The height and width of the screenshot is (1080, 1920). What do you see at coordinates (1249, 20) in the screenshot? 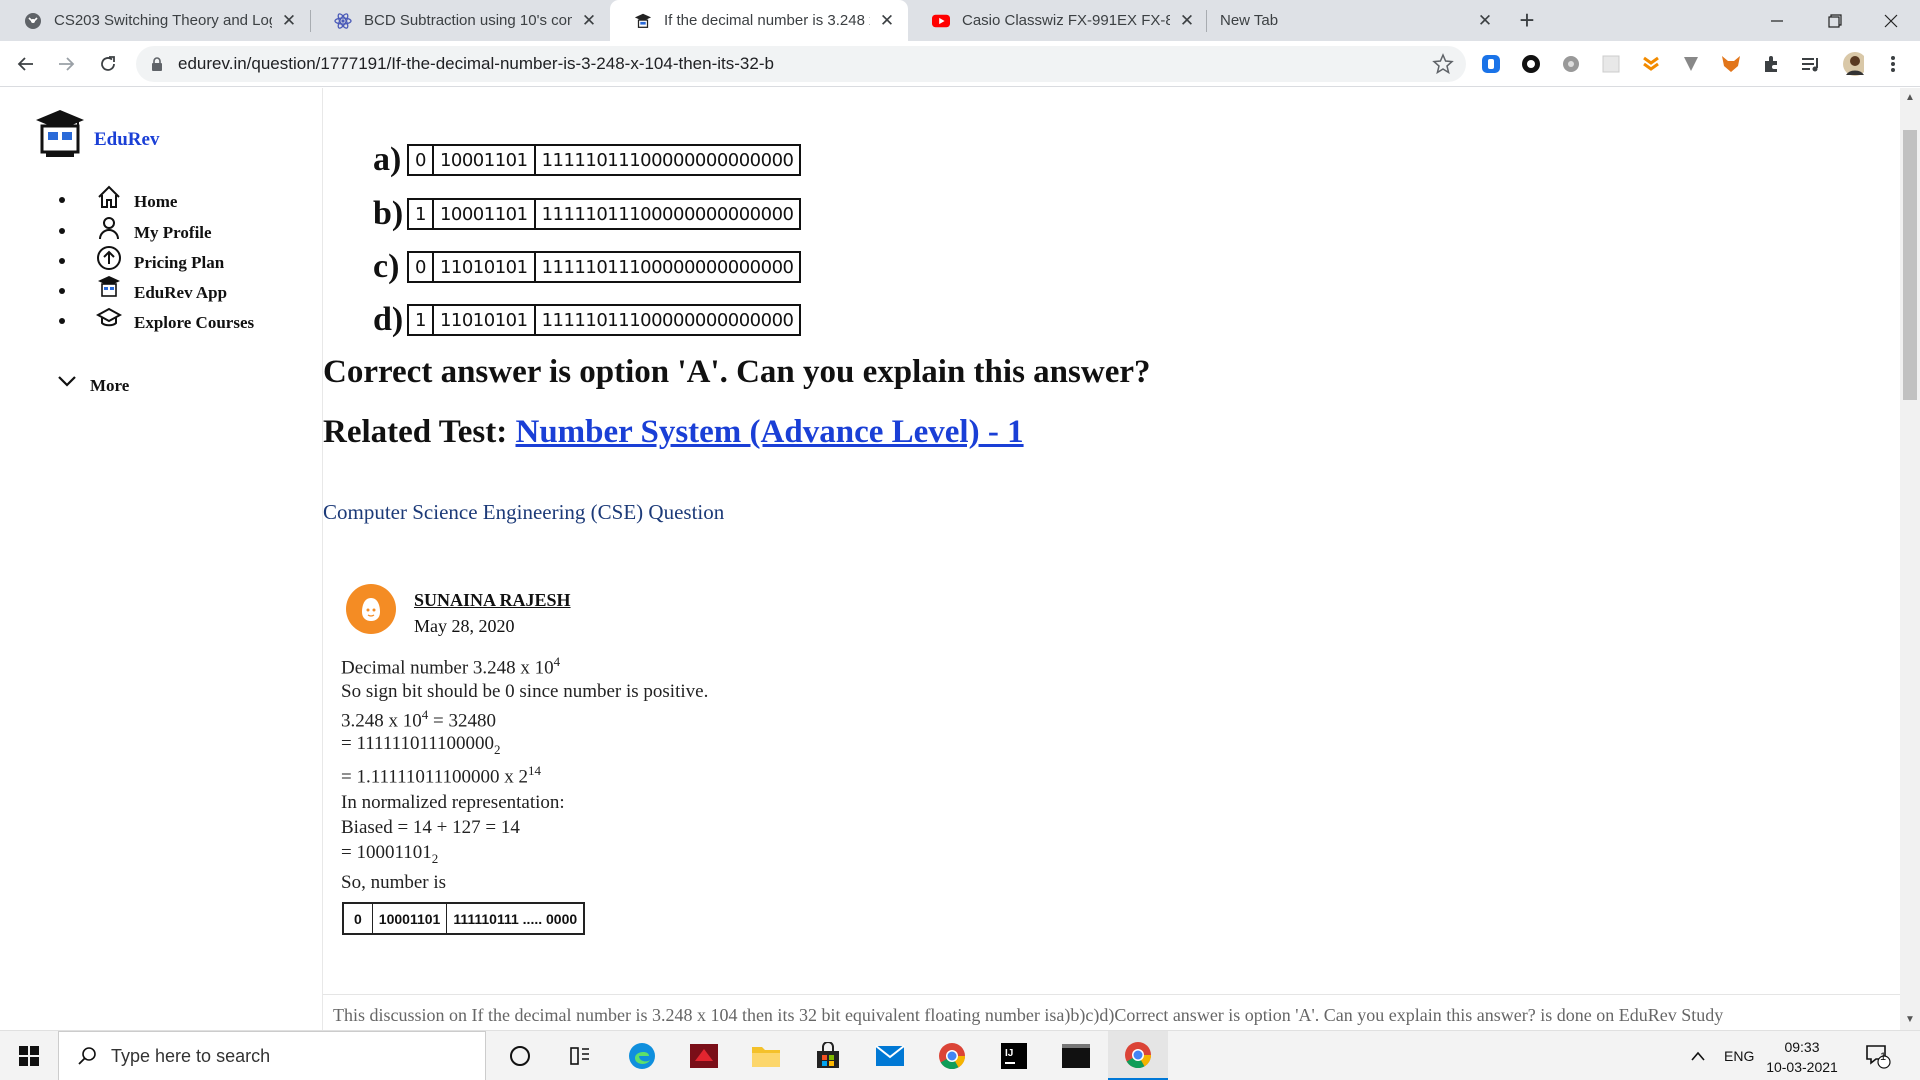
I see `tab-title: New Tab` at bounding box center [1249, 20].